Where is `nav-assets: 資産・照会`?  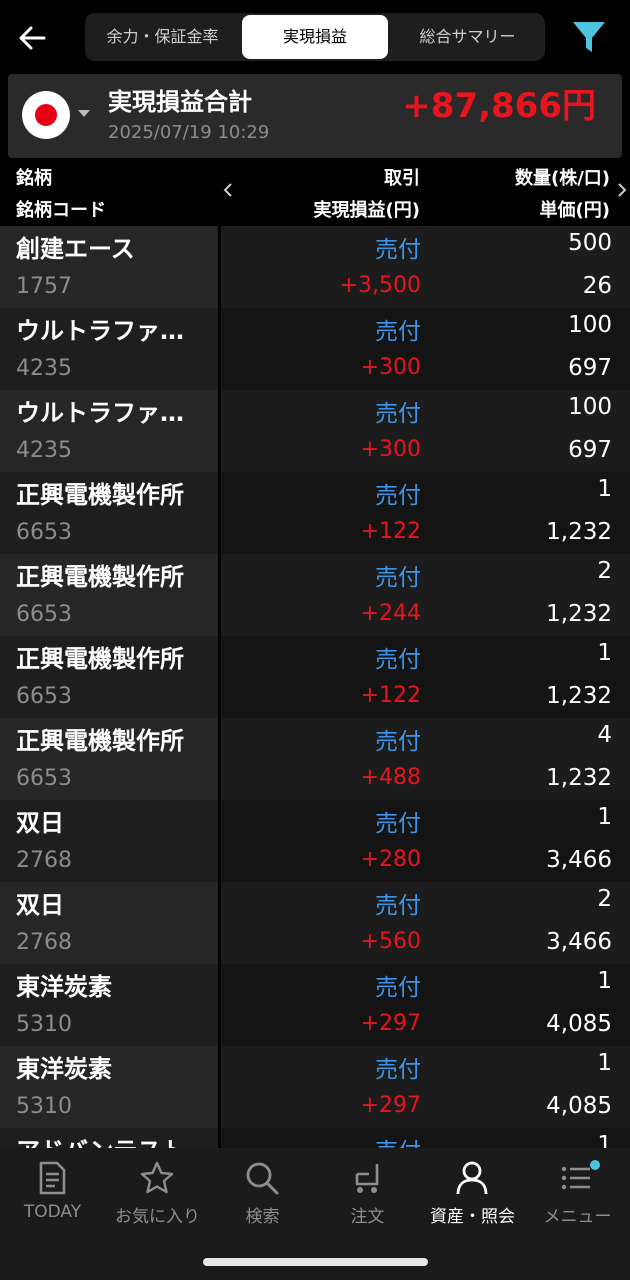
nav-assets: 資産・照会 is located at coordinates (472, 1193).